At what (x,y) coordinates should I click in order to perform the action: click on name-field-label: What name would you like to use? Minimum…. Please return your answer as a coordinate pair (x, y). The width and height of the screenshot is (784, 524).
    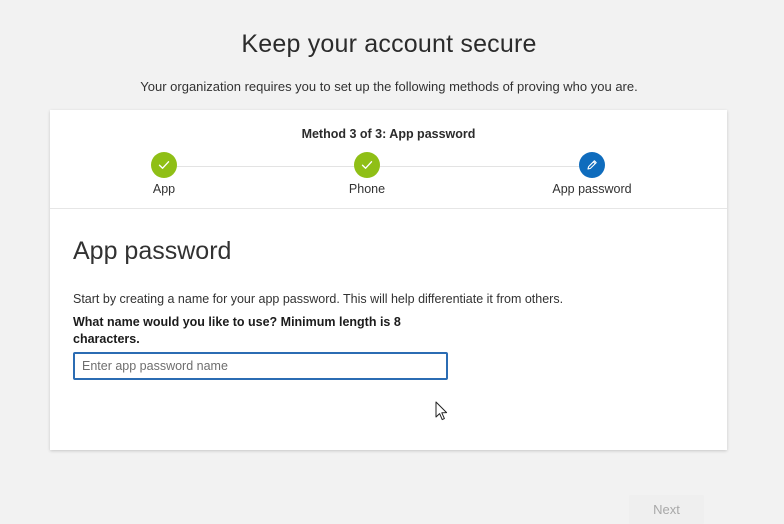
    Looking at the image, I should click on (237, 330).